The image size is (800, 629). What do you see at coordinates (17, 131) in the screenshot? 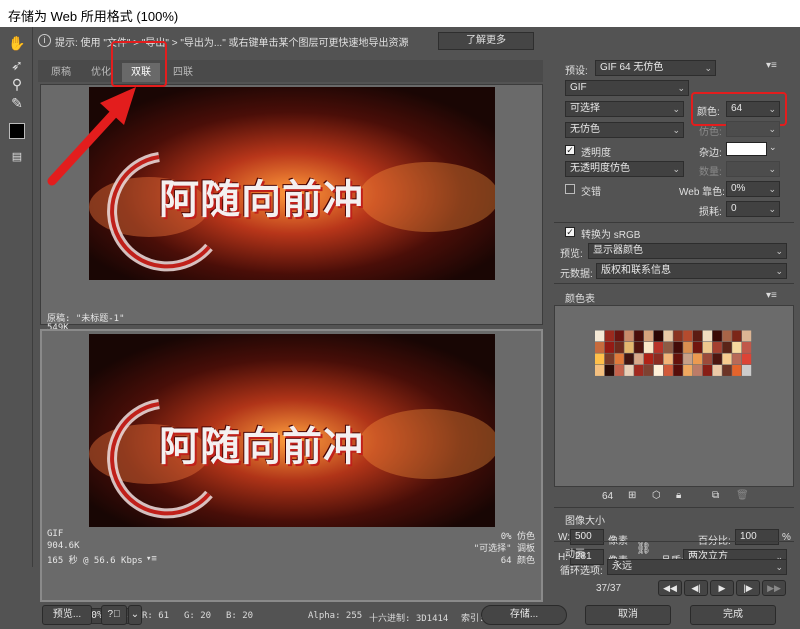
I see `eyedropper-color-swatch` at bounding box center [17, 131].